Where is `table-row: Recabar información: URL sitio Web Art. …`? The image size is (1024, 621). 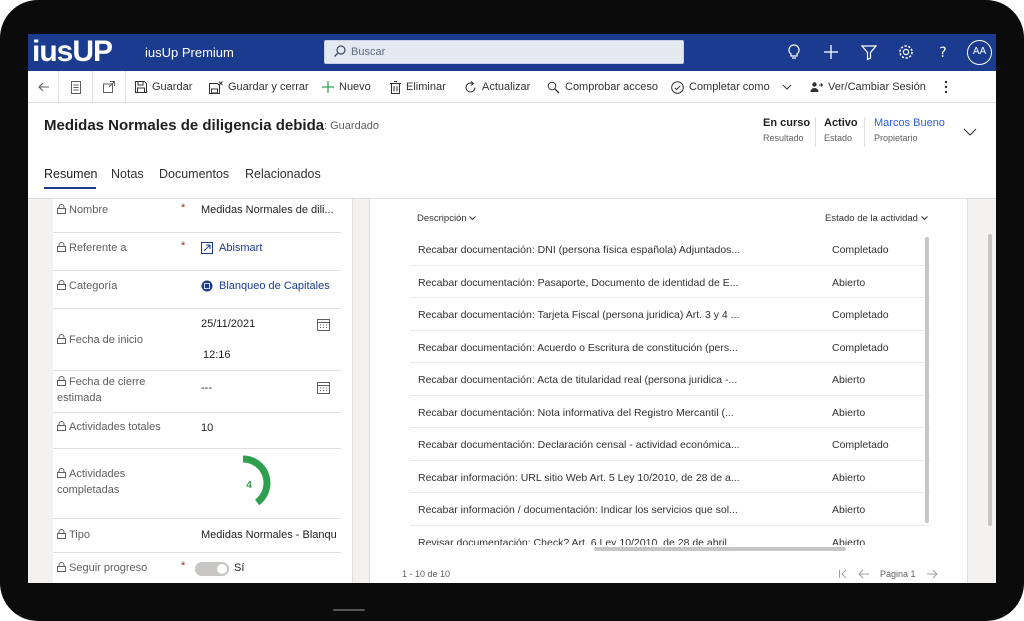
table-row: Recabar información: URL sitio Web Art. … is located at coordinates (670, 477).